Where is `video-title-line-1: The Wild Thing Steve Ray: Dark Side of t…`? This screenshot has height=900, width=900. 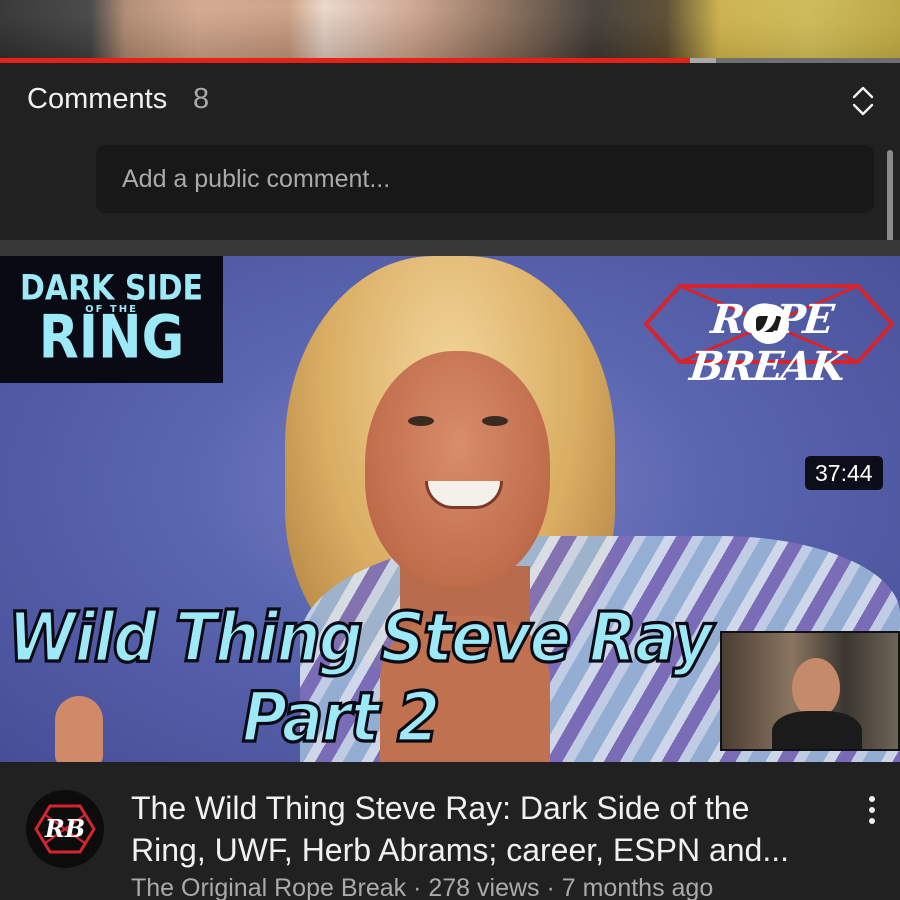
video-title-line-1: The Wild Thing Steve Ray: Dark Side of t… is located at coordinates (440, 808).